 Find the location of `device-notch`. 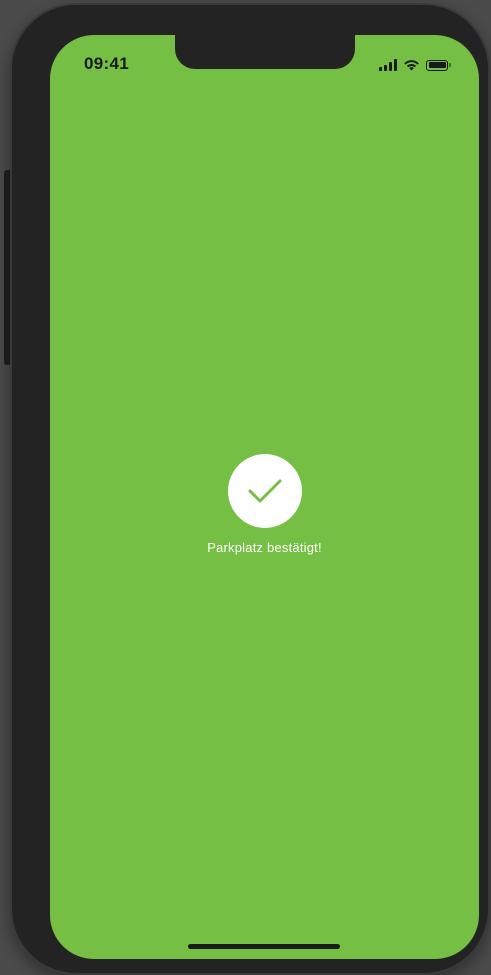

device-notch is located at coordinates (265, 52).